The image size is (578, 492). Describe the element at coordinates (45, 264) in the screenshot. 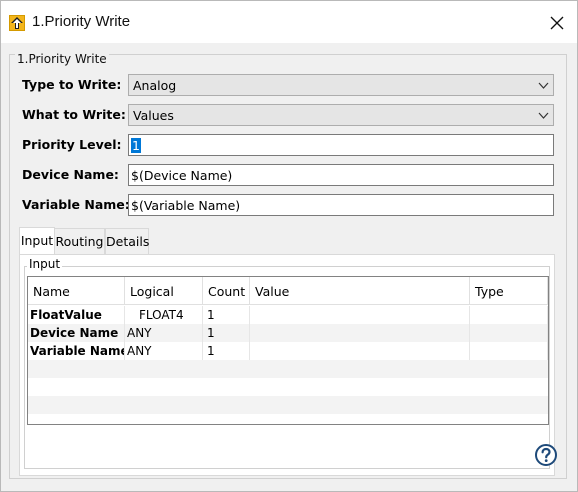

I see `input-group-legend: Input` at that location.